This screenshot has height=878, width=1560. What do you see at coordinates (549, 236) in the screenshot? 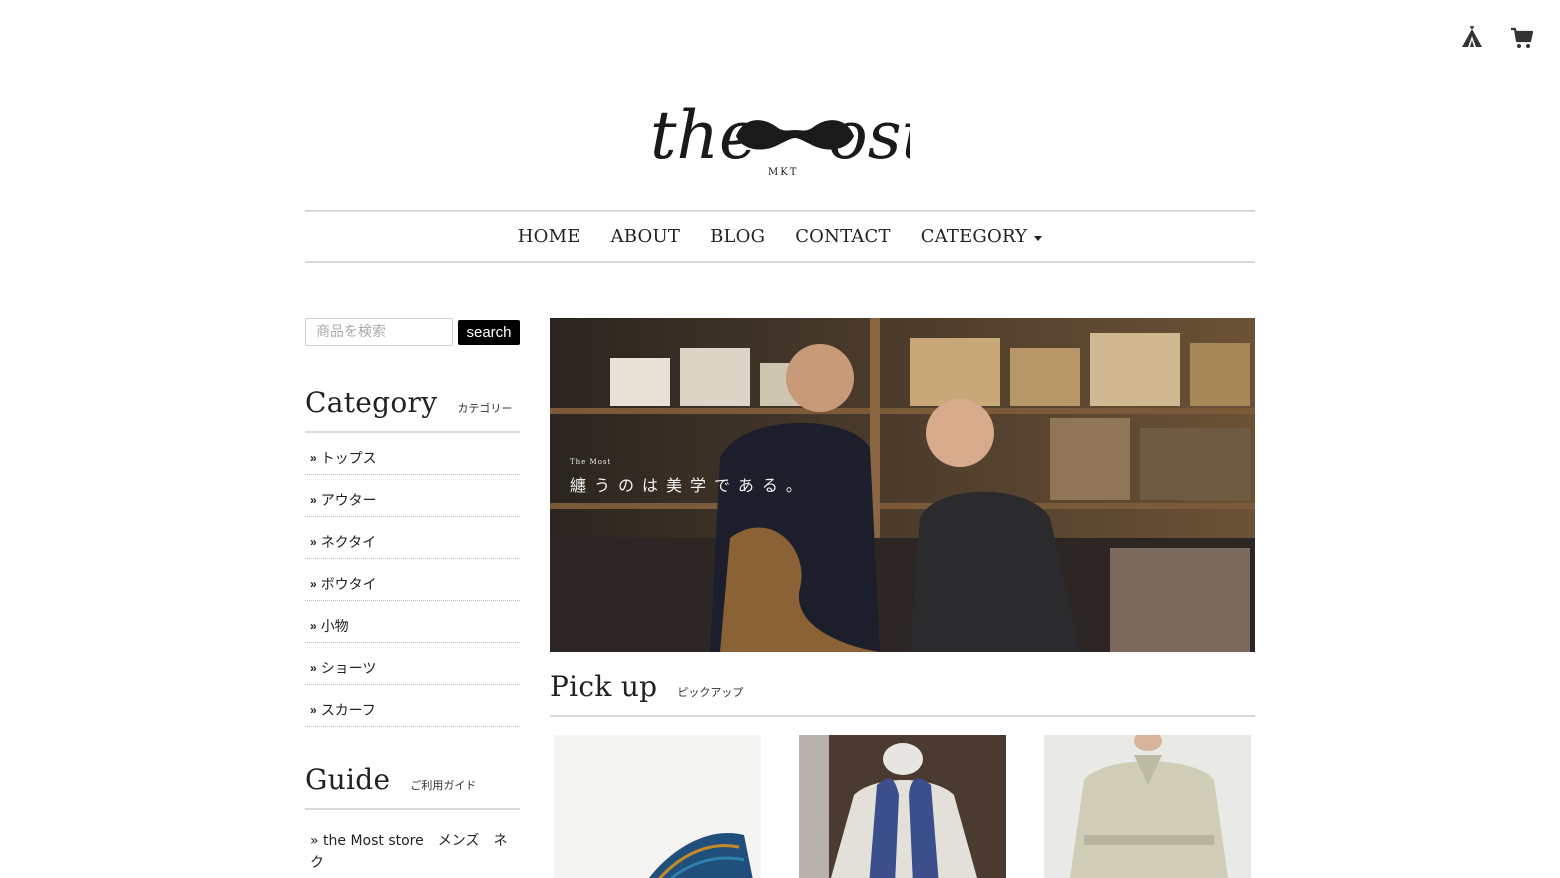
I see `nav-home: HOME` at bounding box center [549, 236].